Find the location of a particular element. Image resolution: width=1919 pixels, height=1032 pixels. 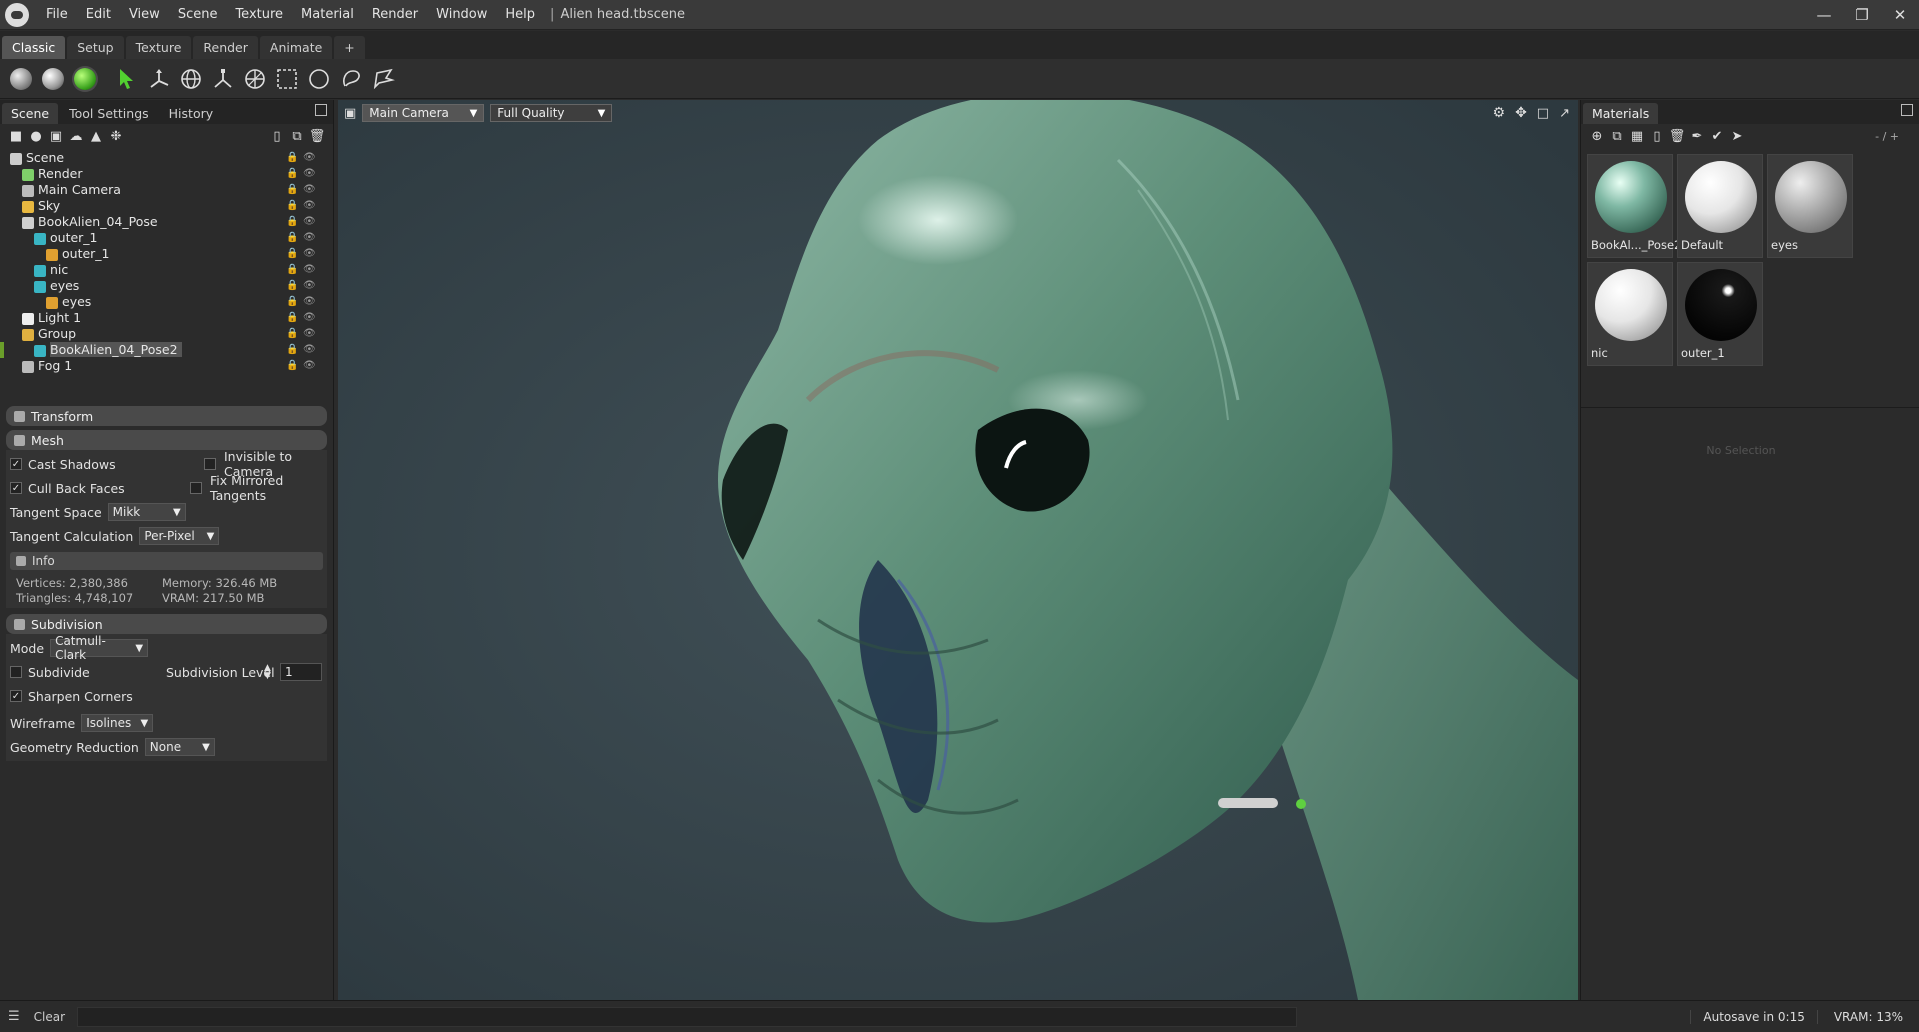

tree-item: nic 🔒 👁 is located at coordinates (166, 270).